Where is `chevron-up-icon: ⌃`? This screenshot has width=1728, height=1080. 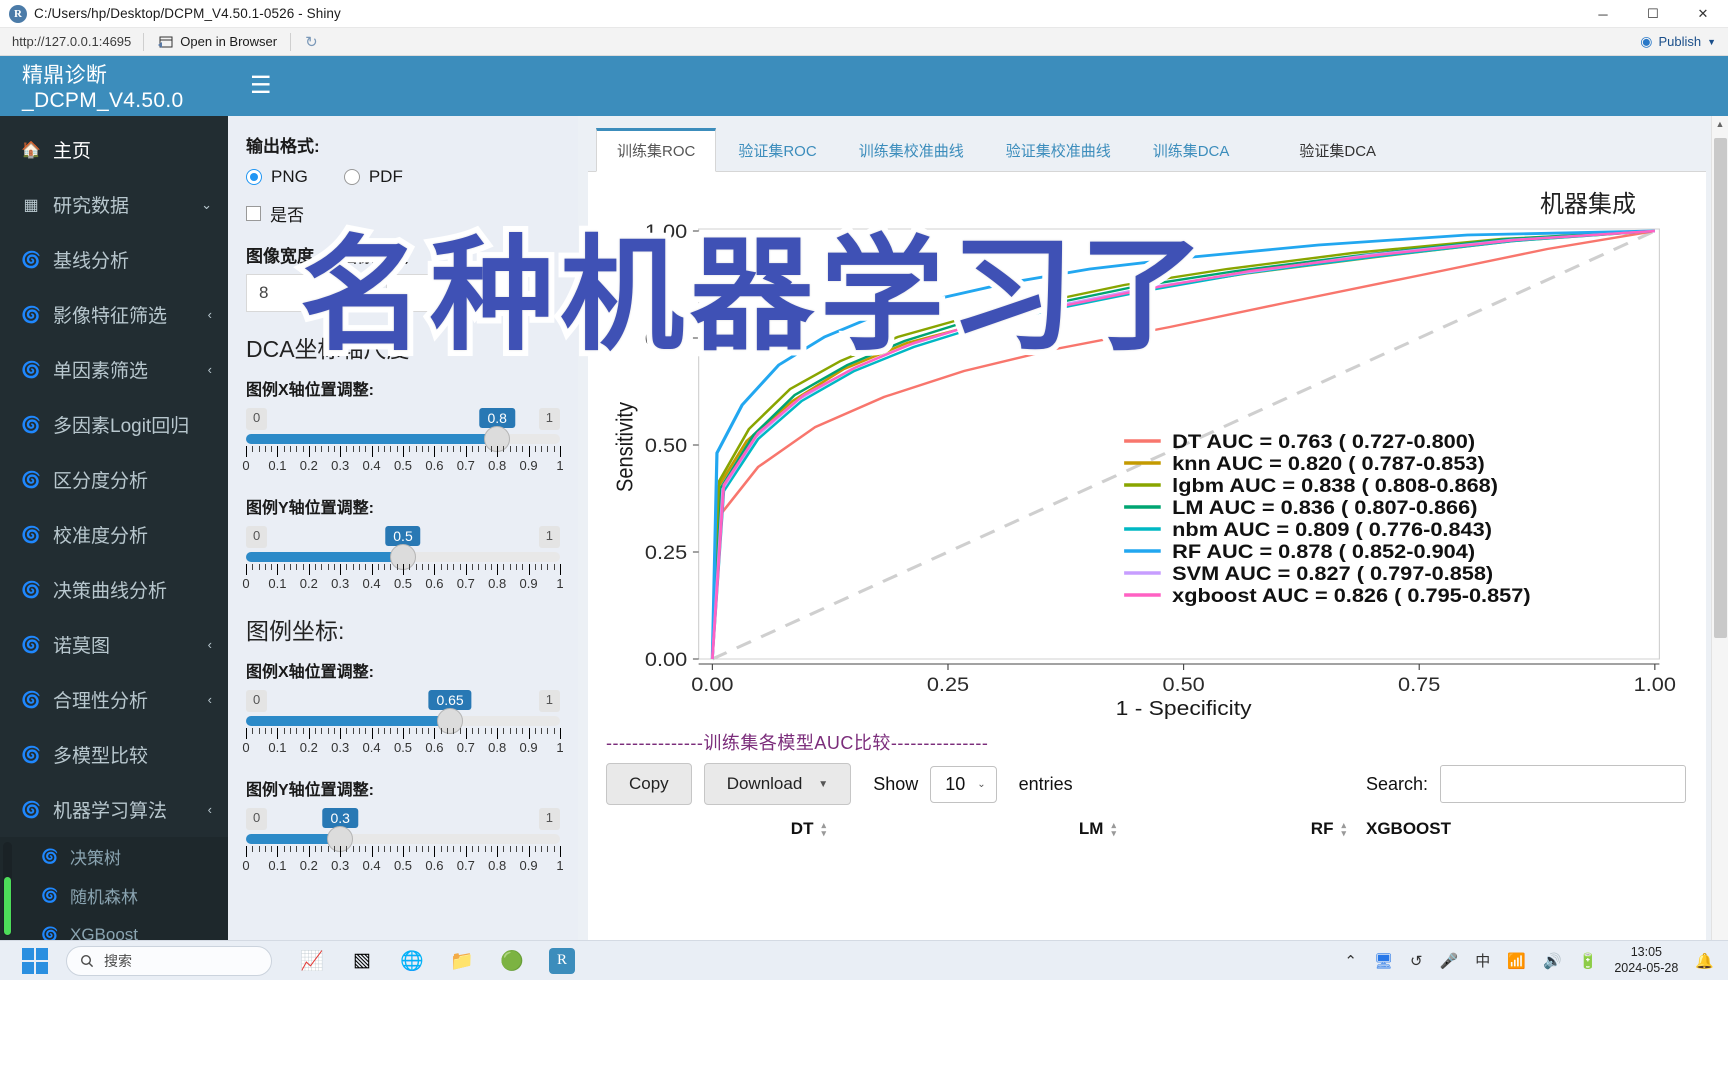
chevron-up-icon: ⌃ is located at coordinates (1350, 961).